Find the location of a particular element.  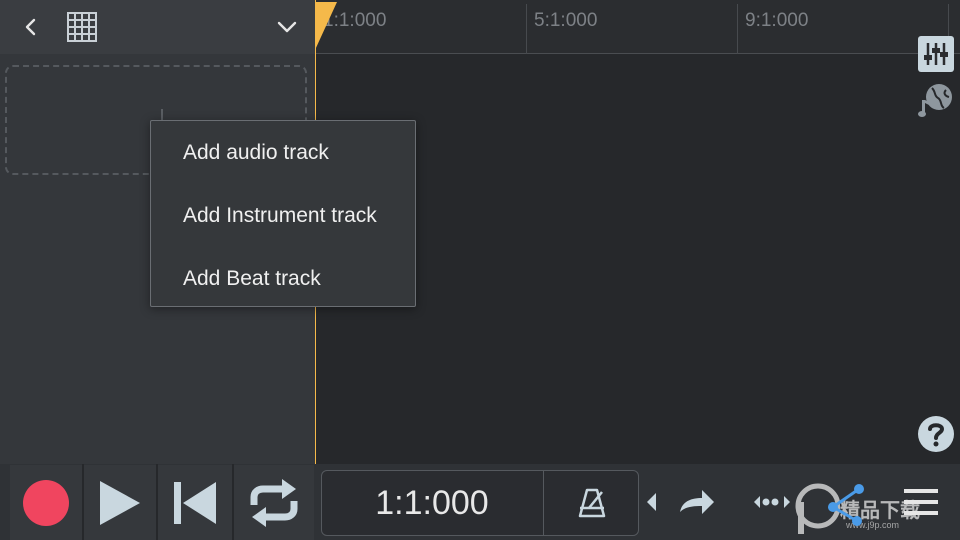

position-display: 1:1:000 is located at coordinates (480, 503).